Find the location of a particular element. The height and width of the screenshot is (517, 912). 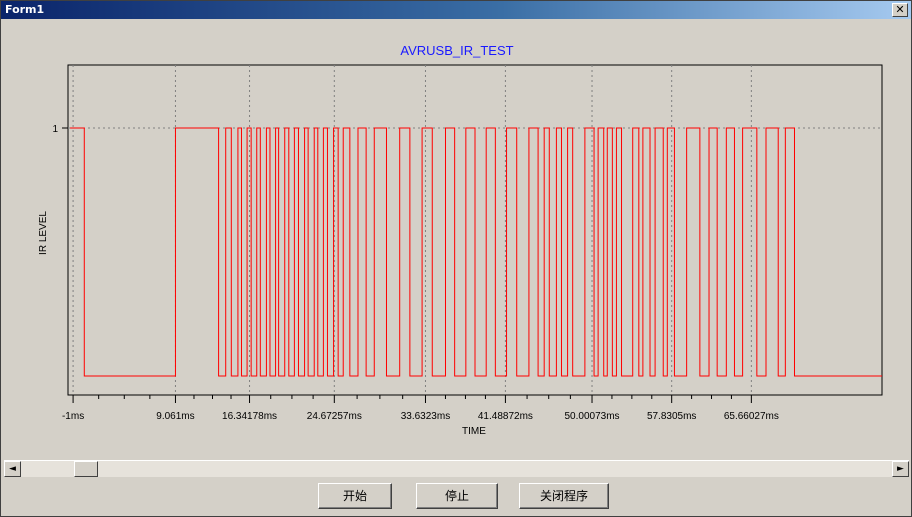

title-bar: Form1 ✕ is located at coordinates (456, 10).